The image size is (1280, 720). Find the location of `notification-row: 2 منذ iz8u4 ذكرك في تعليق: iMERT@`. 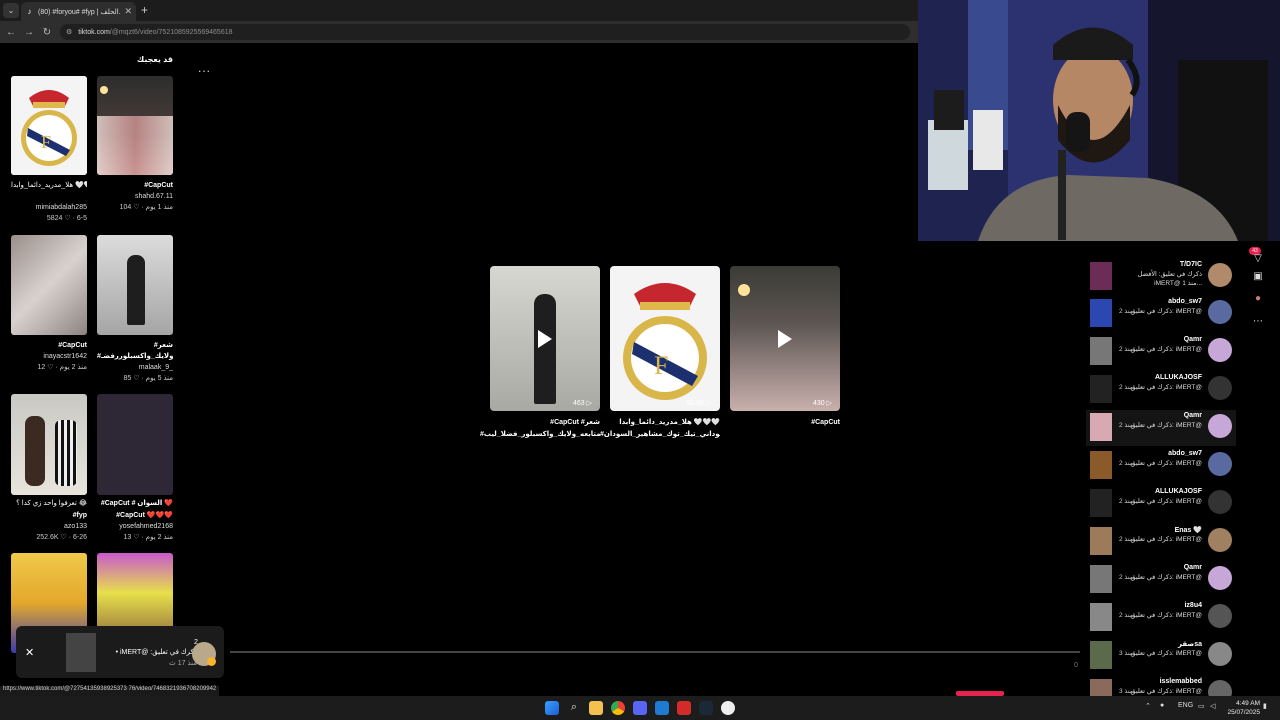

notification-row: 2 منذ iz8u4 ذكرك في تعليق: iMERT@ is located at coordinates (1161, 618).